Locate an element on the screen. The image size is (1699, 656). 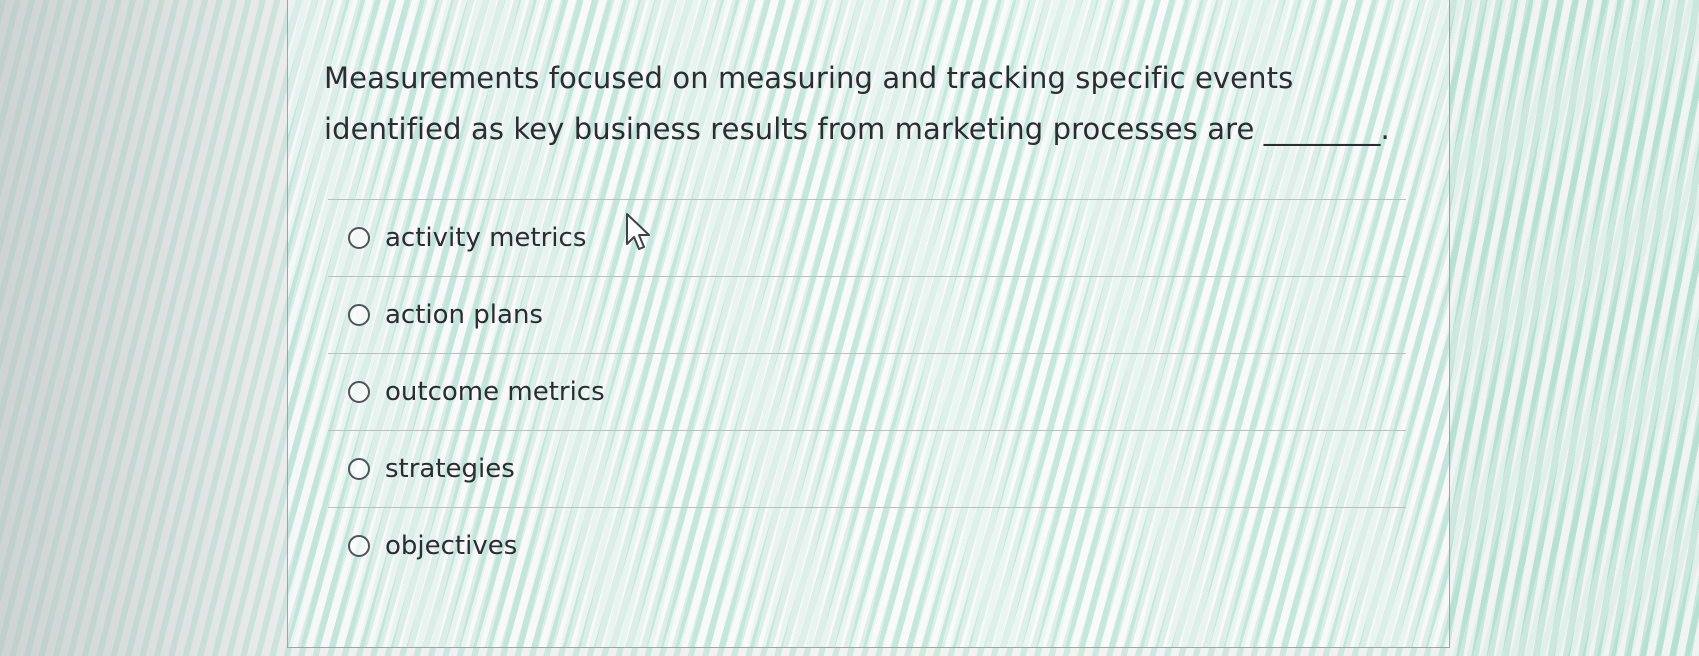
option-strategies: strategies is located at coordinates (867, 468).